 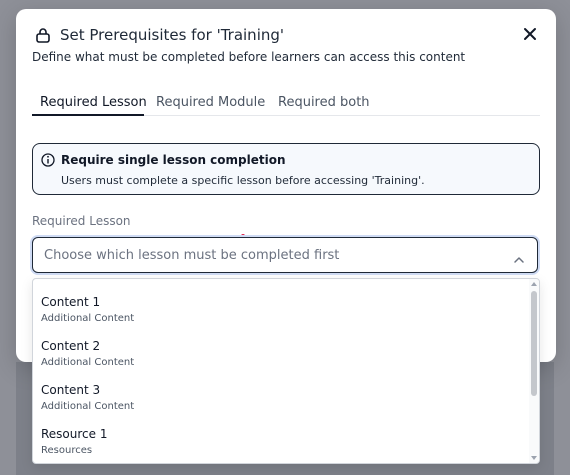 What do you see at coordinates (324, 102) in the screenshot?
I see `tab-required-both: Required both` at bounding box center [324, 102].